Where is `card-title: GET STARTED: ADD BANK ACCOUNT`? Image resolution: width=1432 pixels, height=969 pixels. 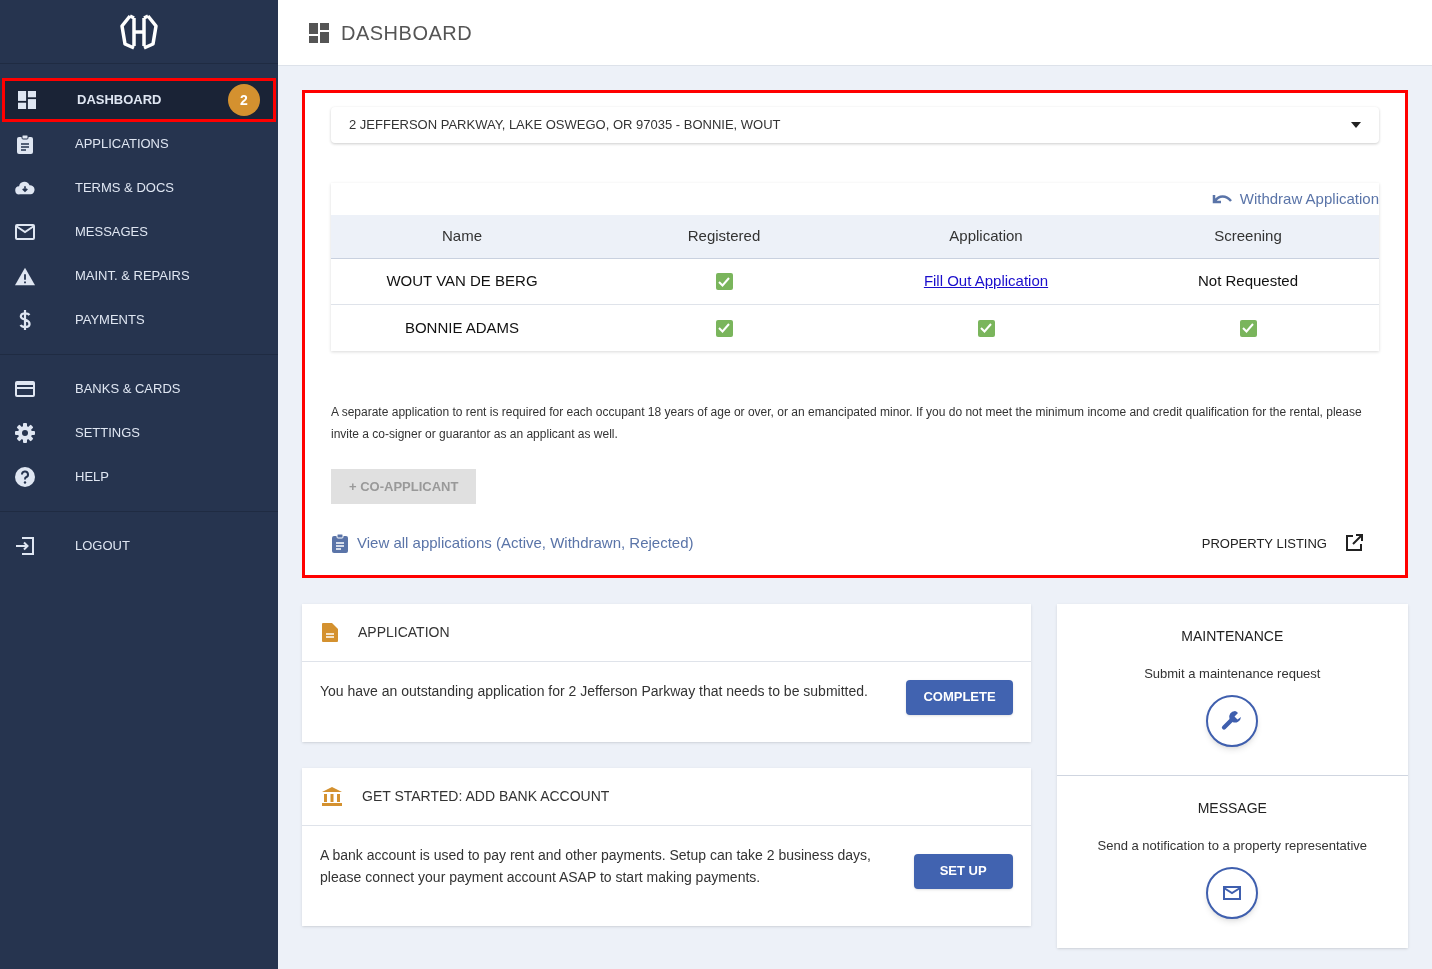 card-title: GET STARTED: ADD BANK ACCOUNT is located at coordinates (486, 796).